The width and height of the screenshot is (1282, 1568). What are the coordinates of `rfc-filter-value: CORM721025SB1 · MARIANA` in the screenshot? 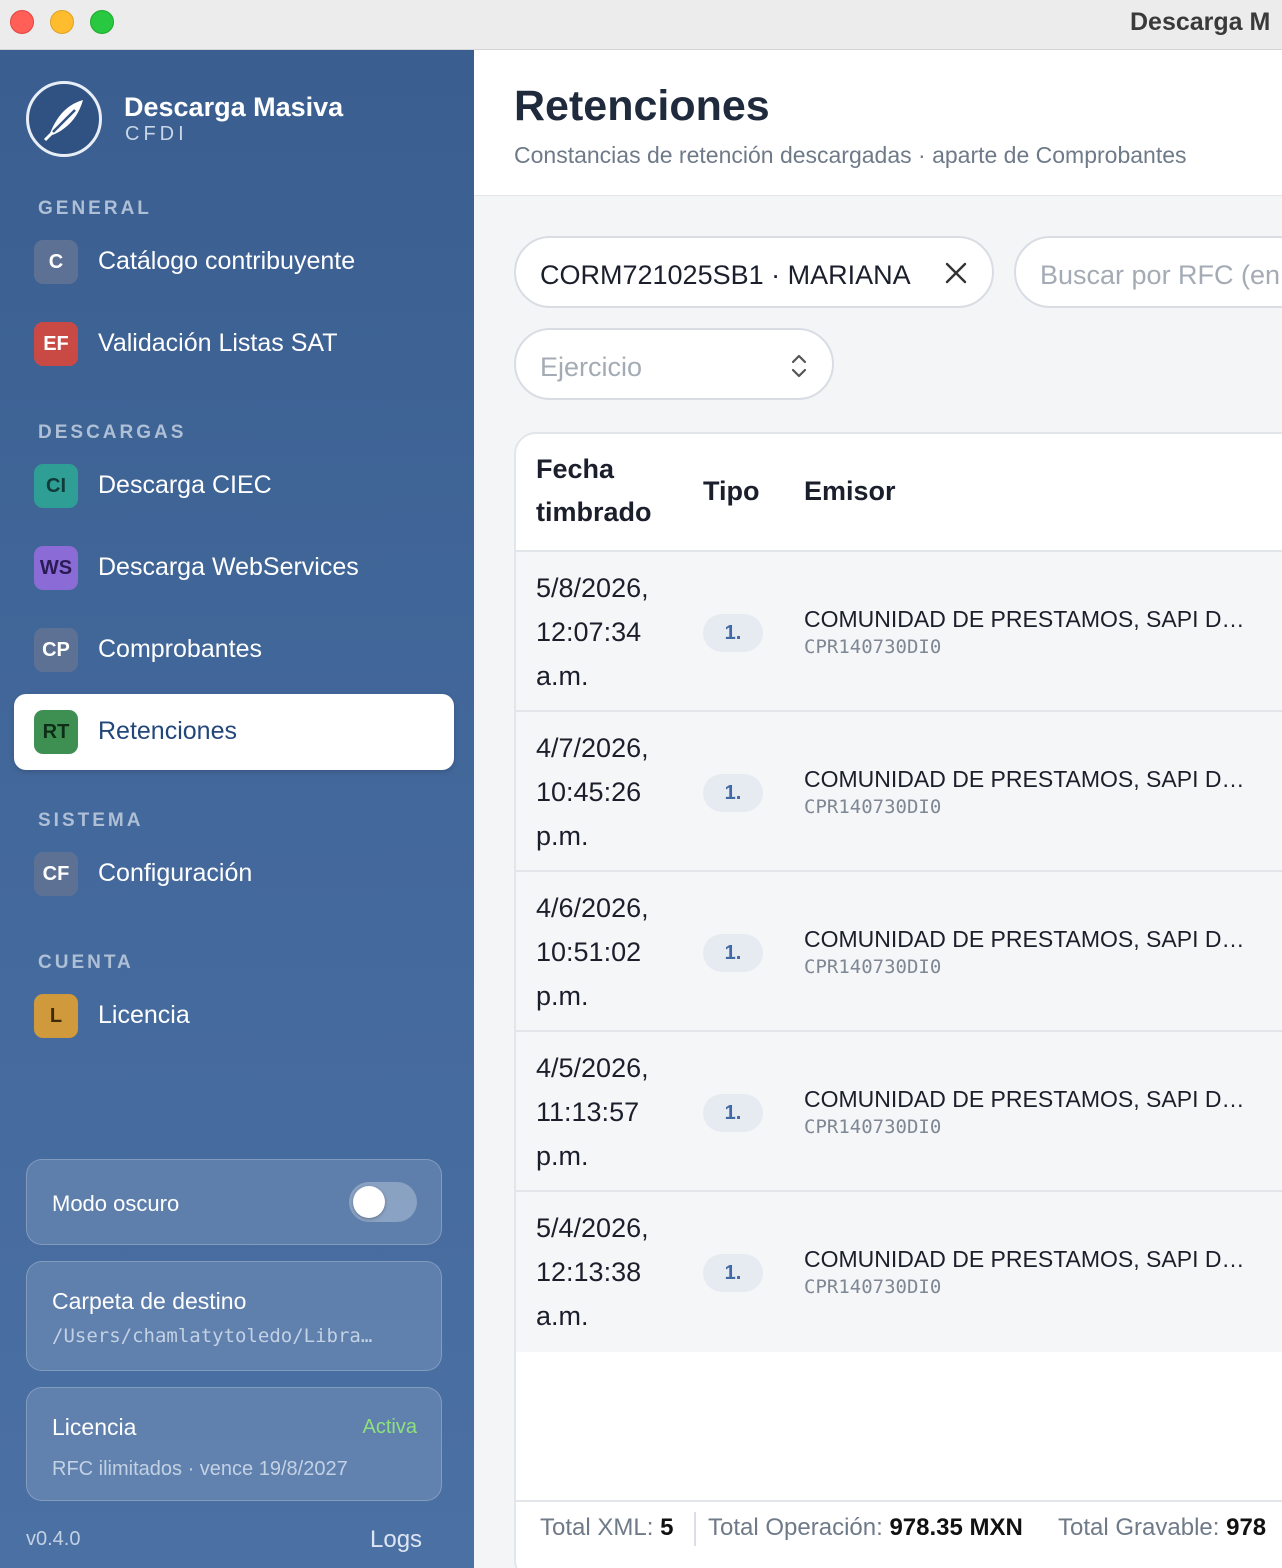 It's located at (725, 275).